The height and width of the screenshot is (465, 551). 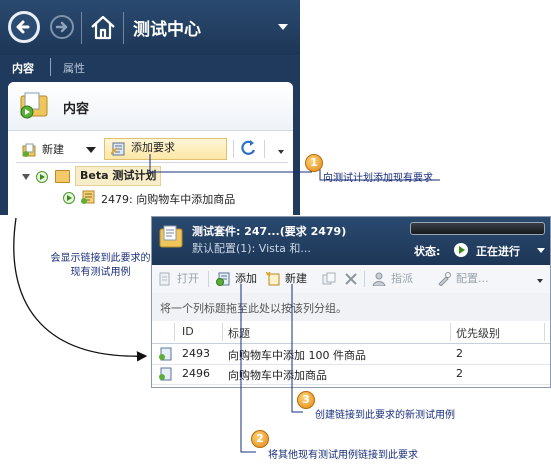 I want to click on callout-text-1: 向测试计划添加现有要求, so click(x=378, y=178).